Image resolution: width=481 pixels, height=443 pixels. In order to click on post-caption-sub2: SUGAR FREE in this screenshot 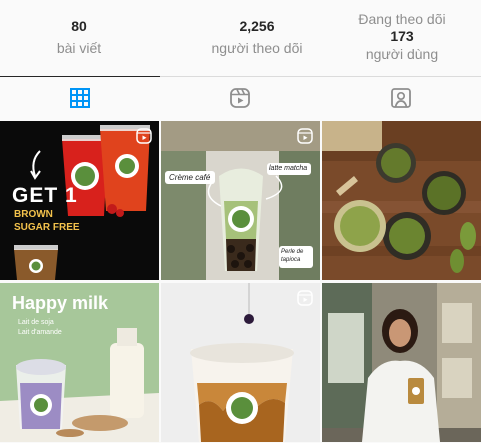, I will do `click(47, 227)`.